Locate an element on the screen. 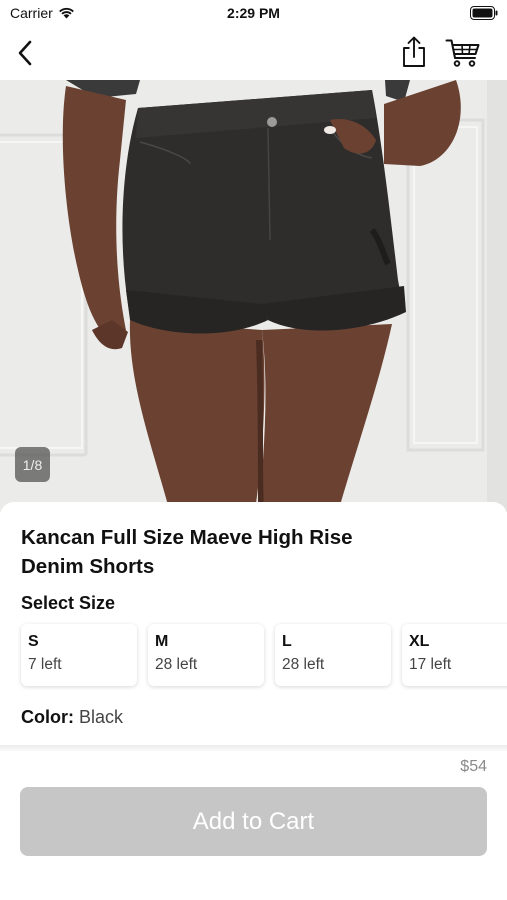  price-label: $54 is located at coordinates (473, 766).